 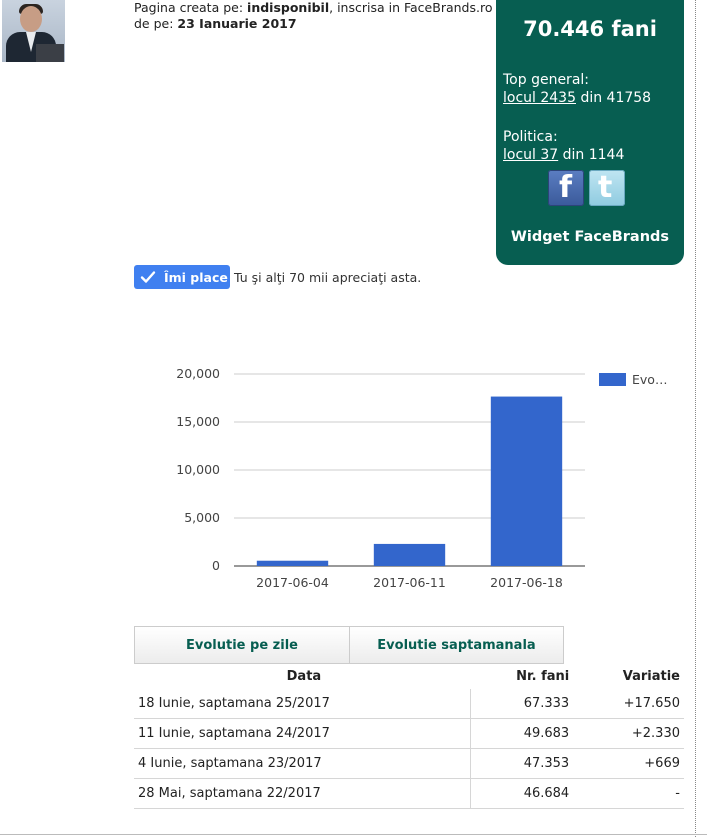 What do you see at coordinates (695, 418) in the screenshot?
I see `page-right-border` at bounding box center [695, 418].